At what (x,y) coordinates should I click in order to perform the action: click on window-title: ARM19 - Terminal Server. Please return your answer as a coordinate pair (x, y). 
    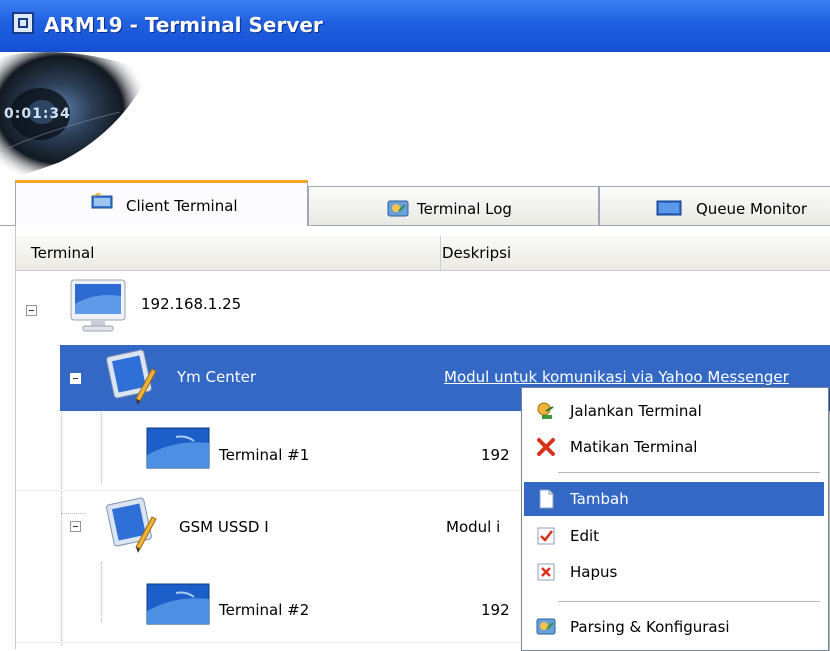
    Looking at the image, I should click on (183, 25).